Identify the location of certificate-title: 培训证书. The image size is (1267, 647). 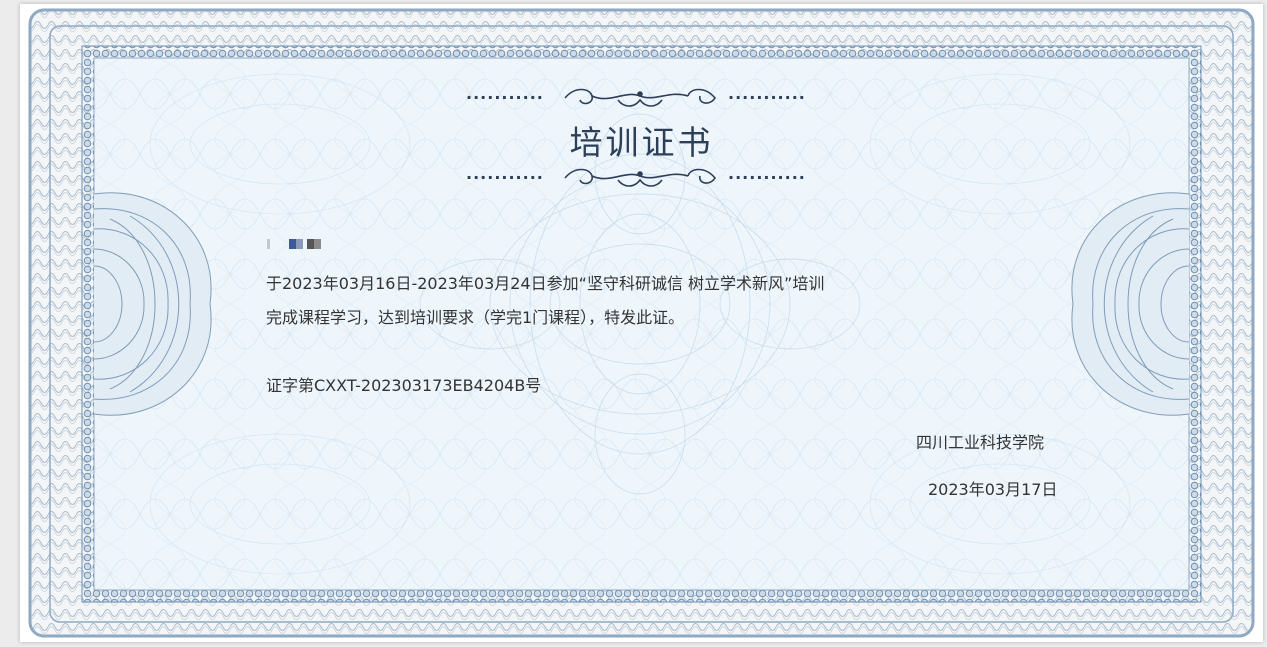
(641, 142).